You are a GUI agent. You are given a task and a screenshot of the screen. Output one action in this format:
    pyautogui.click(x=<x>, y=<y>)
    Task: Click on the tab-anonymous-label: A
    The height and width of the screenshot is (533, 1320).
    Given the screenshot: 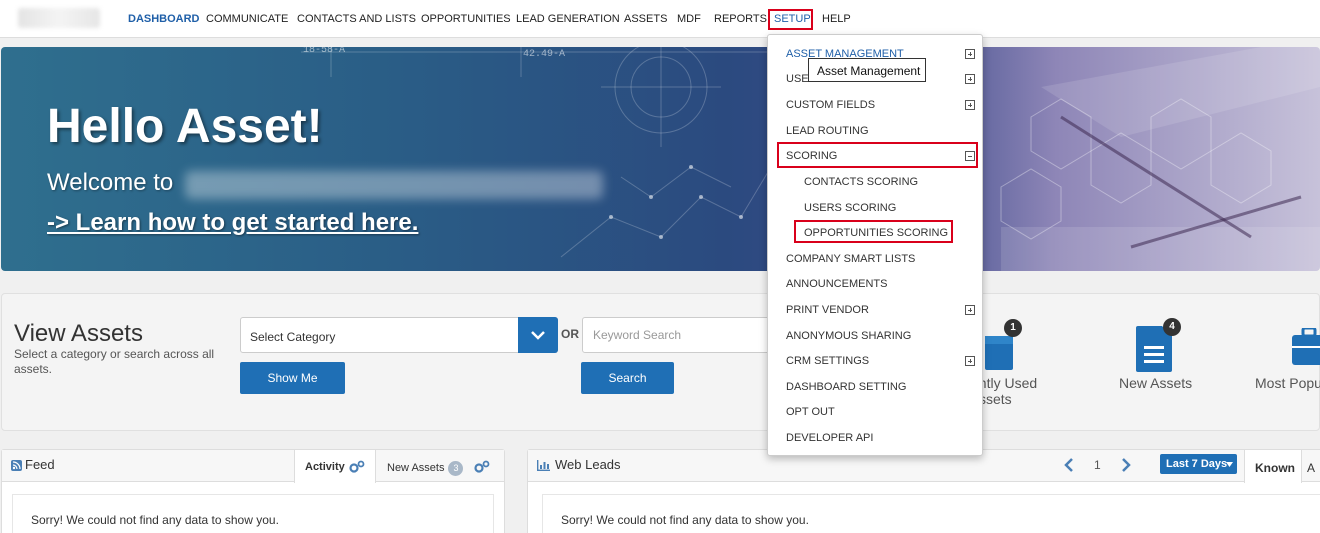 What is the action you would take?
    pyautogui.click(x=1311, y=468)
    